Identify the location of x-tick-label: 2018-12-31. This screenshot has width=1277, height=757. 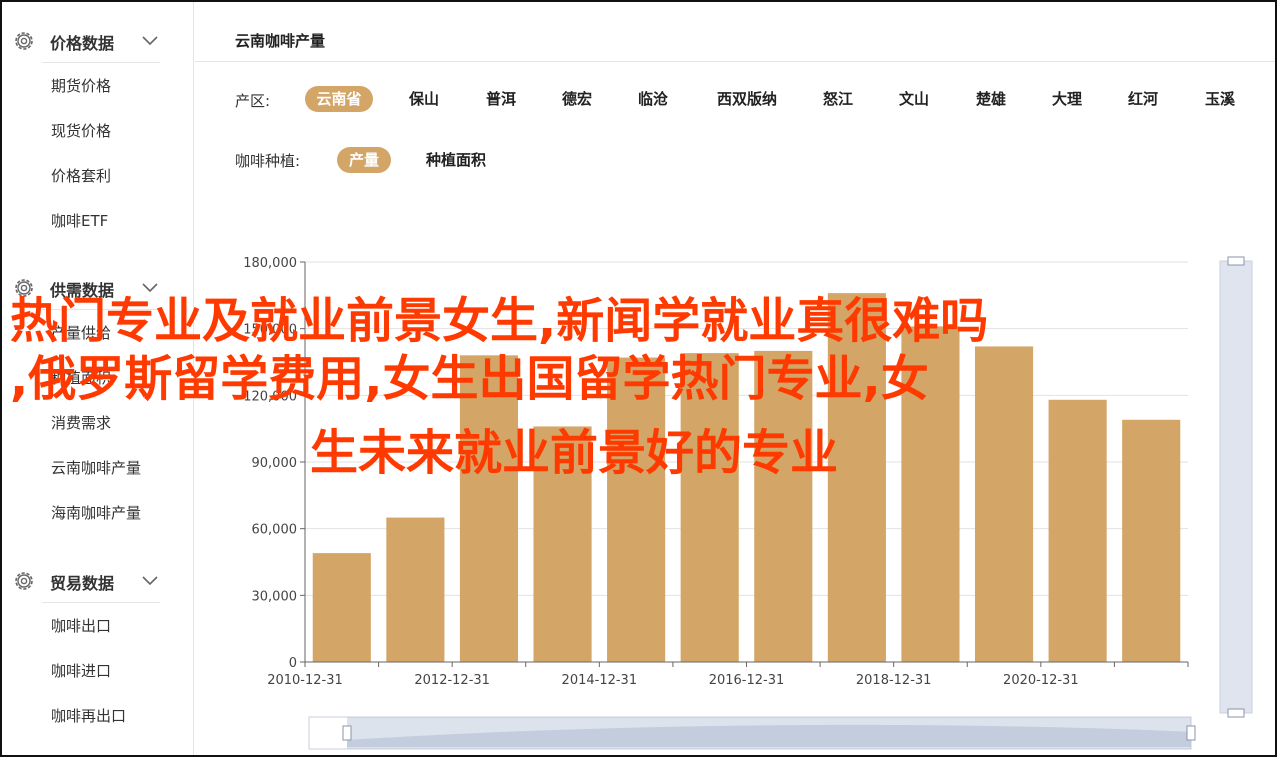
(894, 680).